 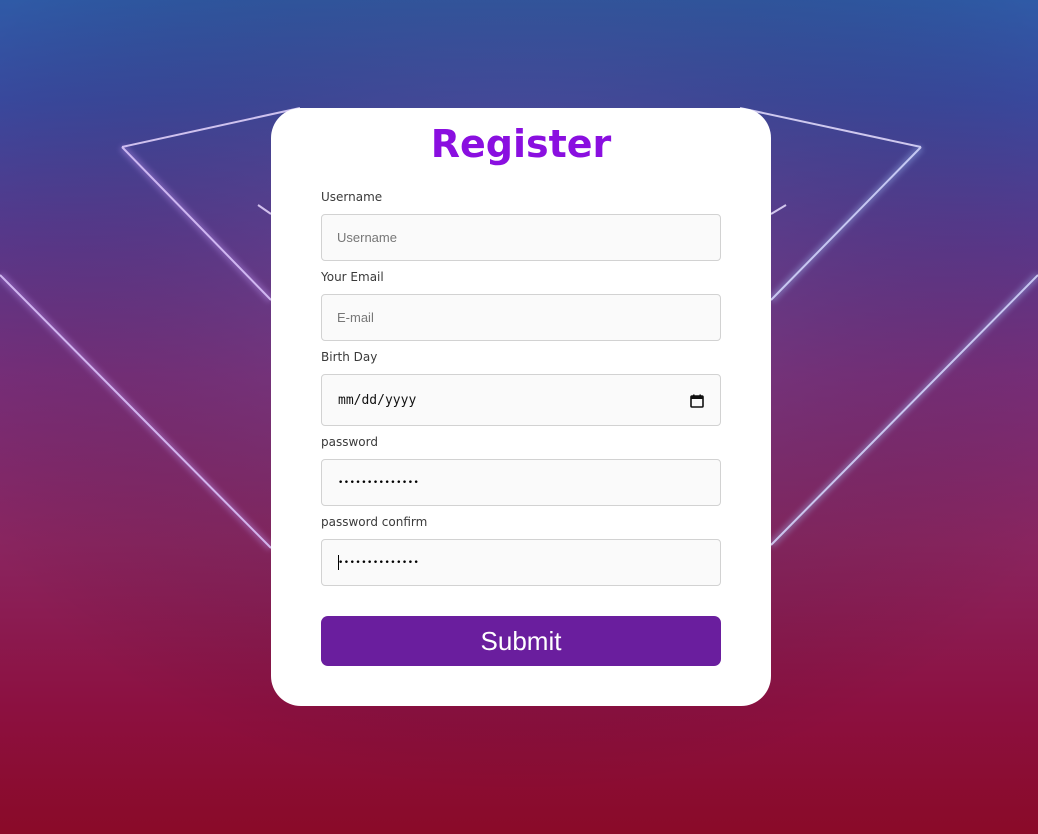 I want to click on submit-button: Submit, so click(x=521, y=641).